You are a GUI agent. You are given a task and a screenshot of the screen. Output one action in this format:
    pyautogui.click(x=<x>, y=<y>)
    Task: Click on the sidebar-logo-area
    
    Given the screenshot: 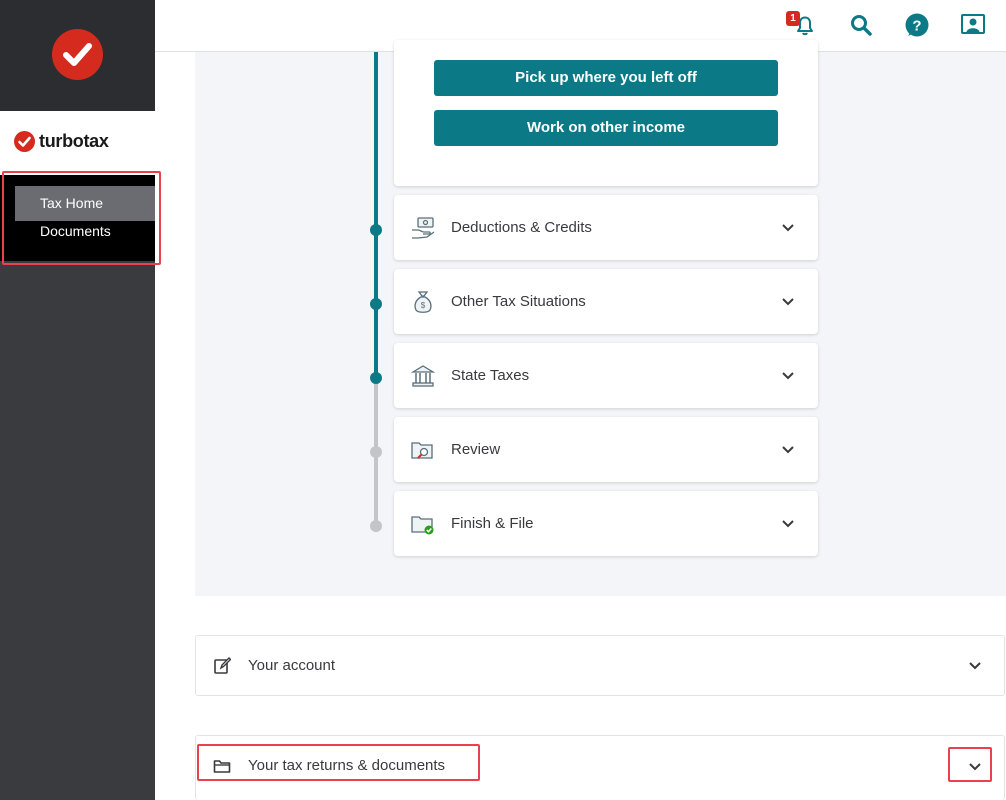 What is the action you would take?
    pyautogui.click(x=77, y=55)
    